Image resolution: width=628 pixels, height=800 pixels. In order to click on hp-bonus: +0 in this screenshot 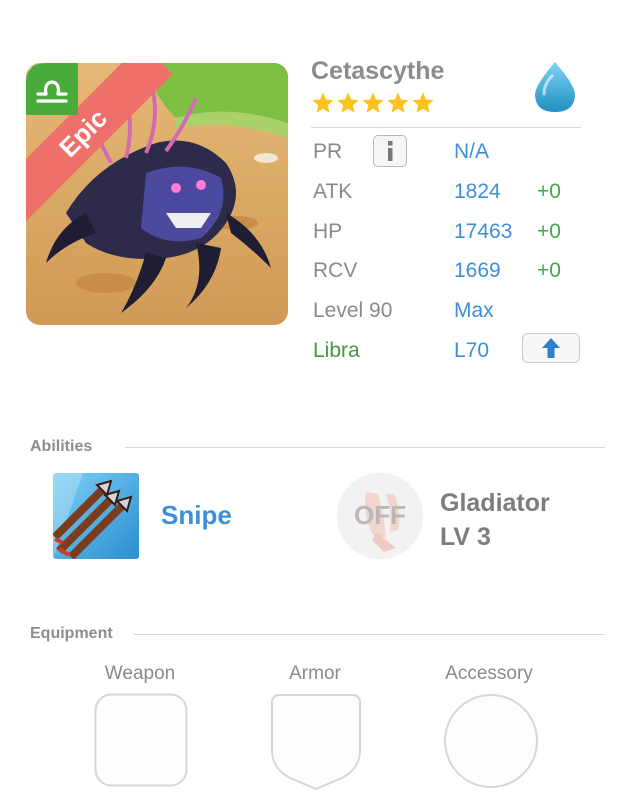, I will do `click(549, 231)`.